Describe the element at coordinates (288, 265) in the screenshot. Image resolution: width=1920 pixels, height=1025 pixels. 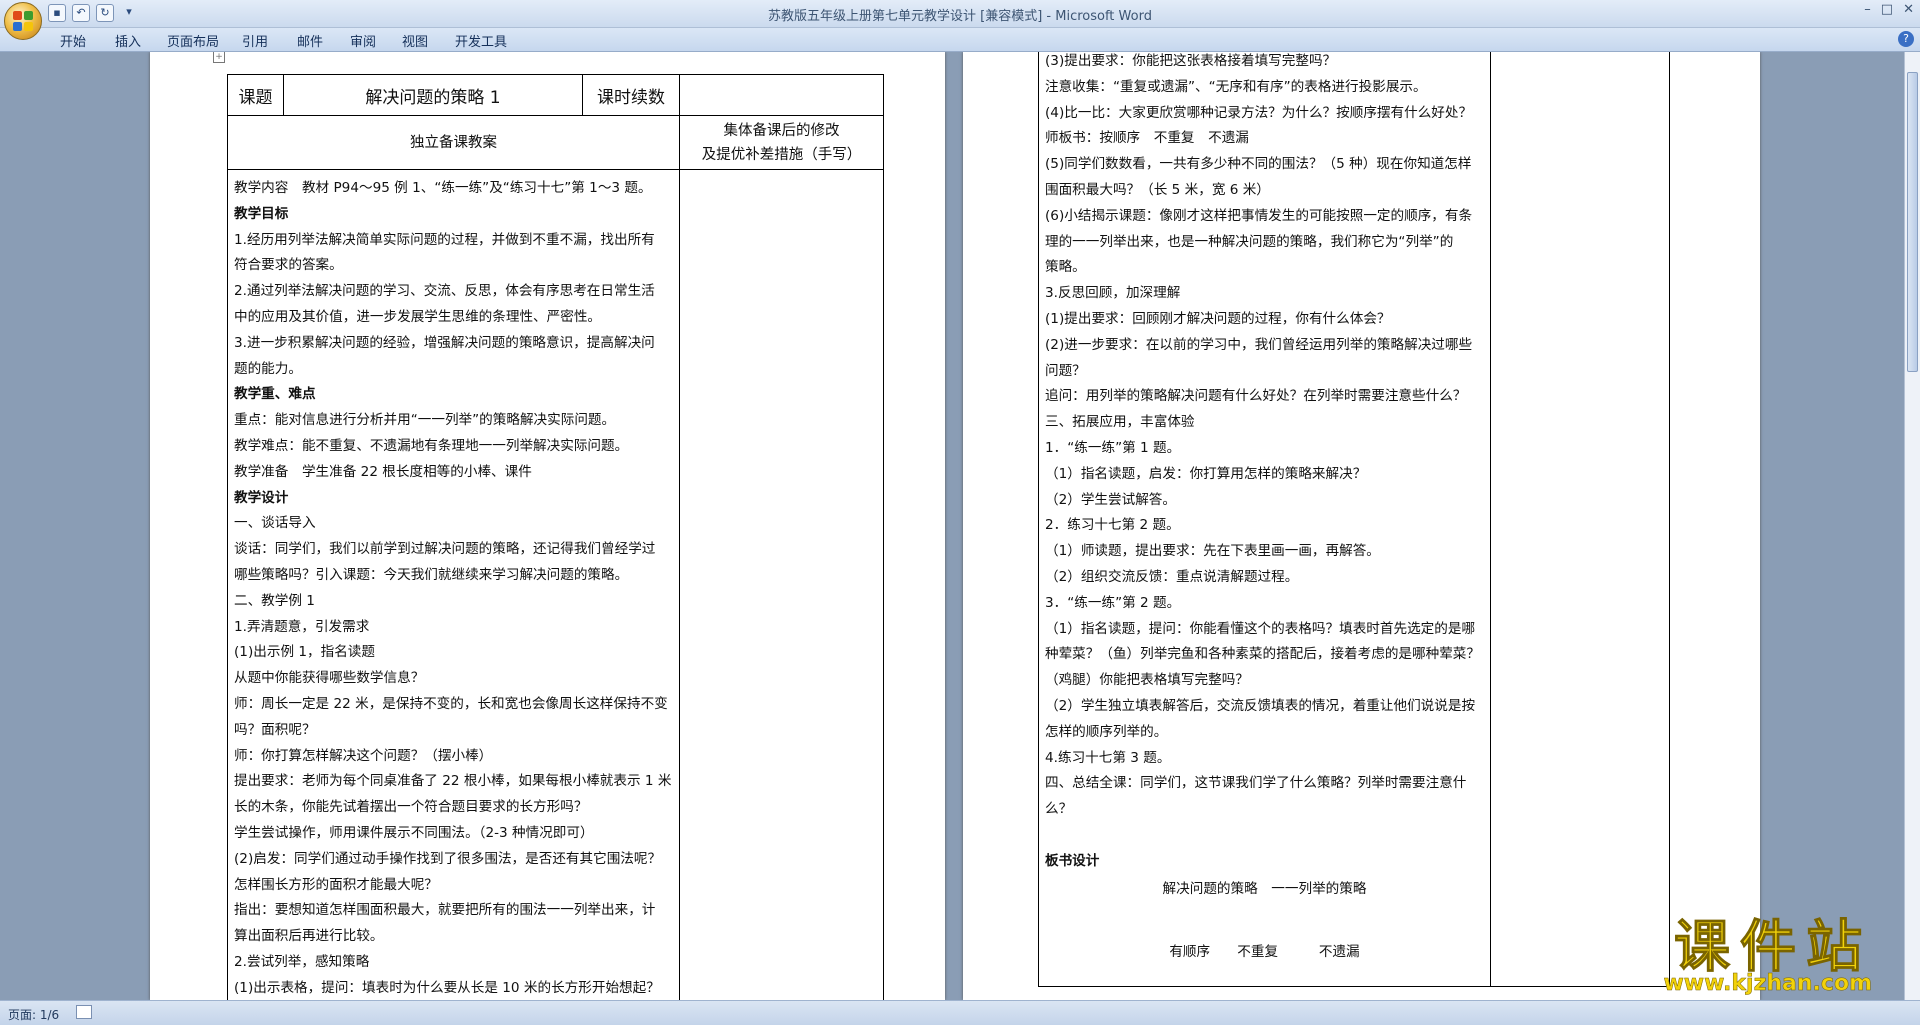
I see `page1-line: 符合要求的答案。` at that location.